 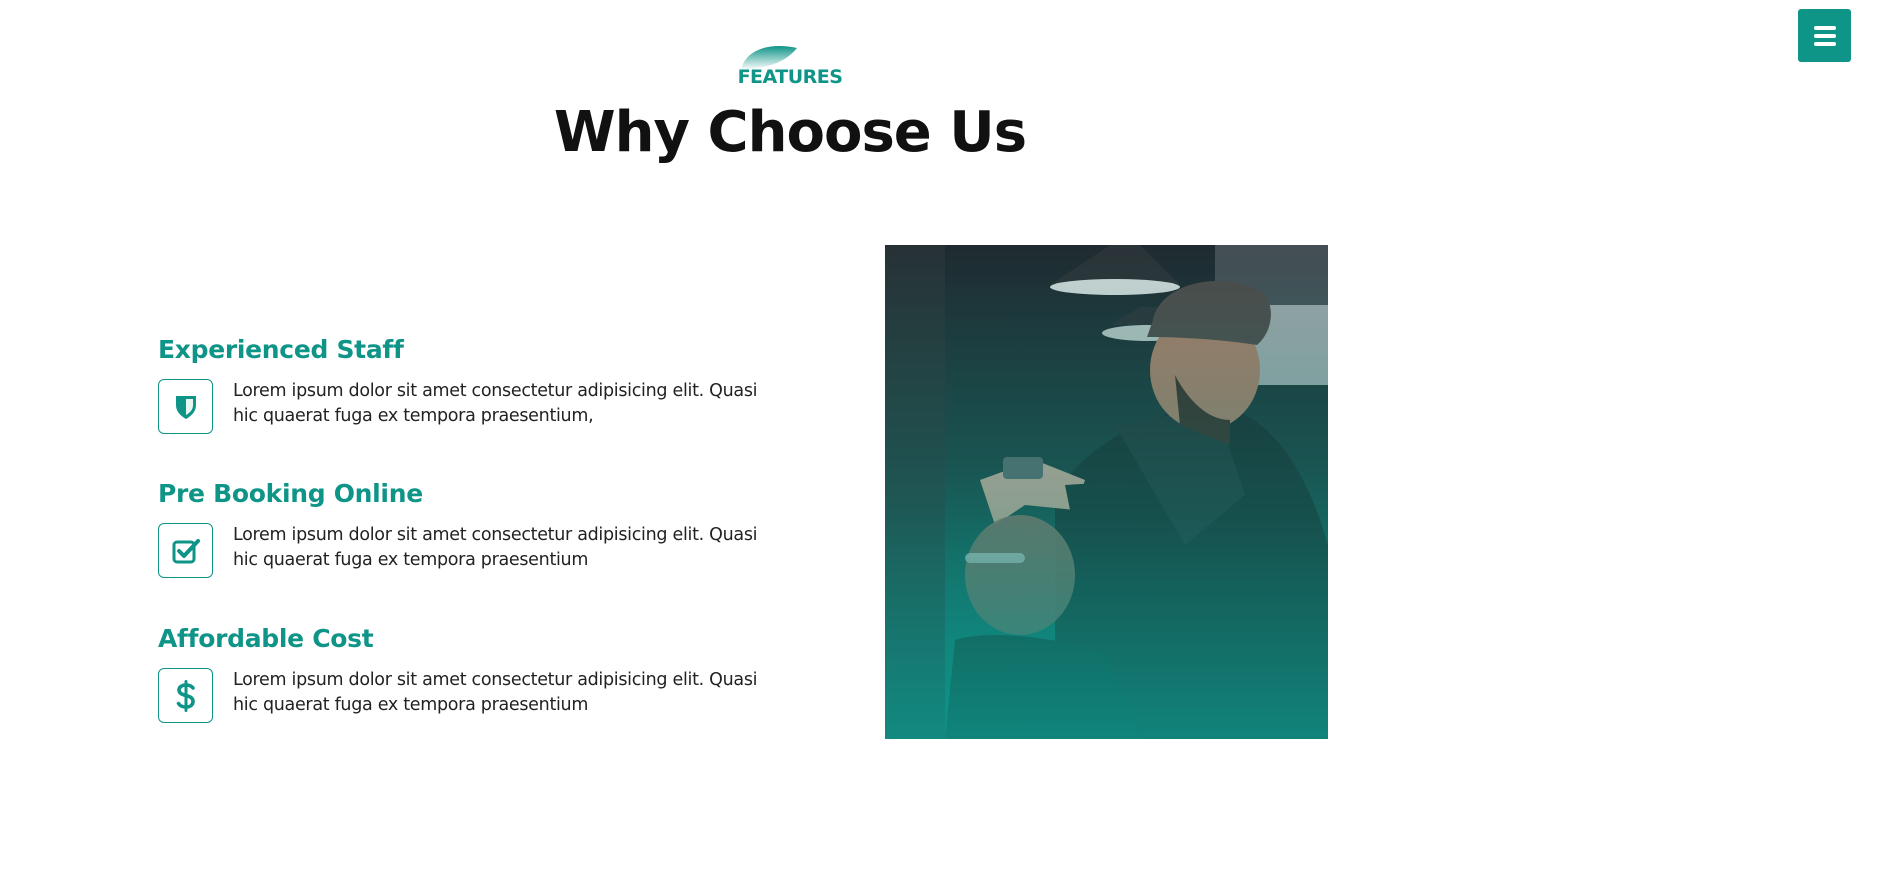 I want to click on menu-button, so click(x=1824, y=35).